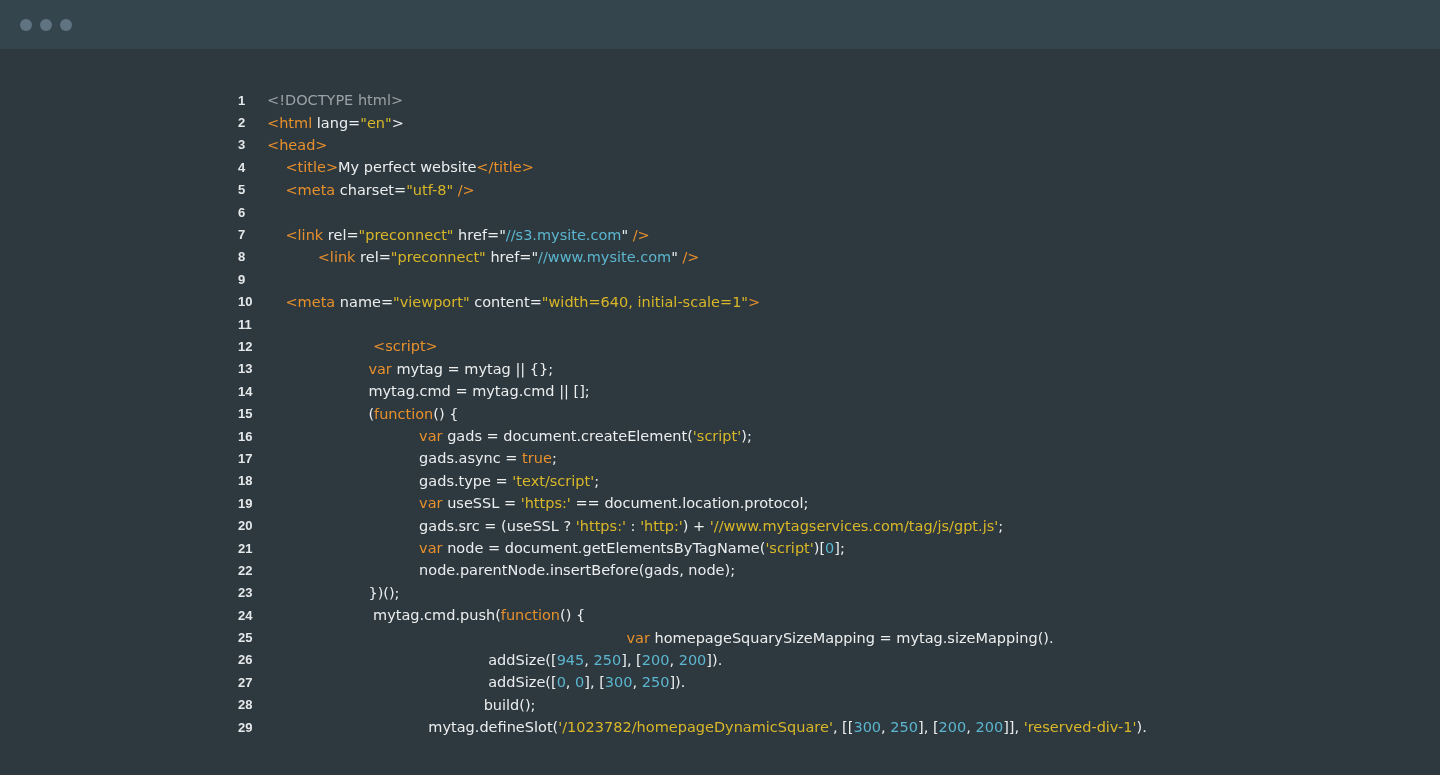 Image resolution: width=1440 pixels, height=775 pixels. I want to click on line-number: 26, so click(246, 660).